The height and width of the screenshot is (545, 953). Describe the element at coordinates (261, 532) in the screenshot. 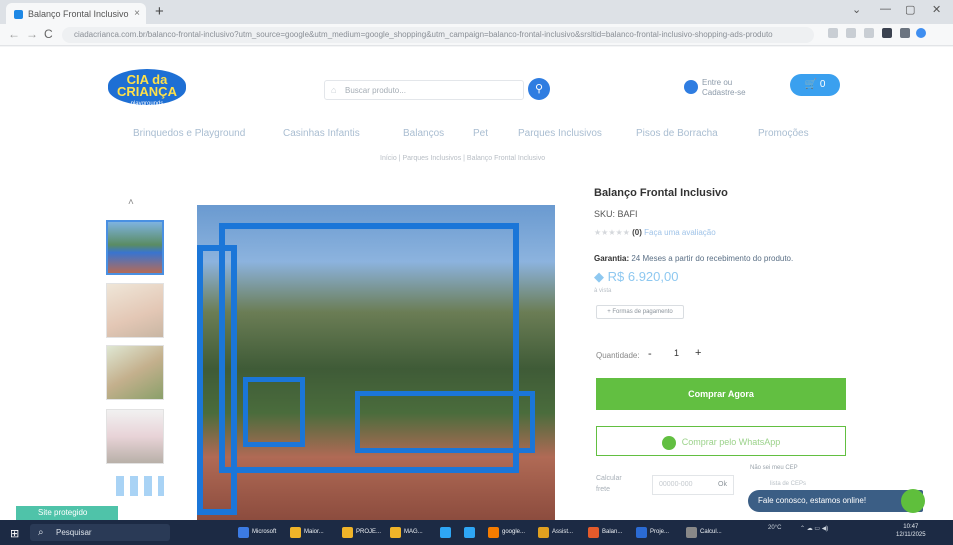

I see `taskbar-app-button: Microsoft` at that location.